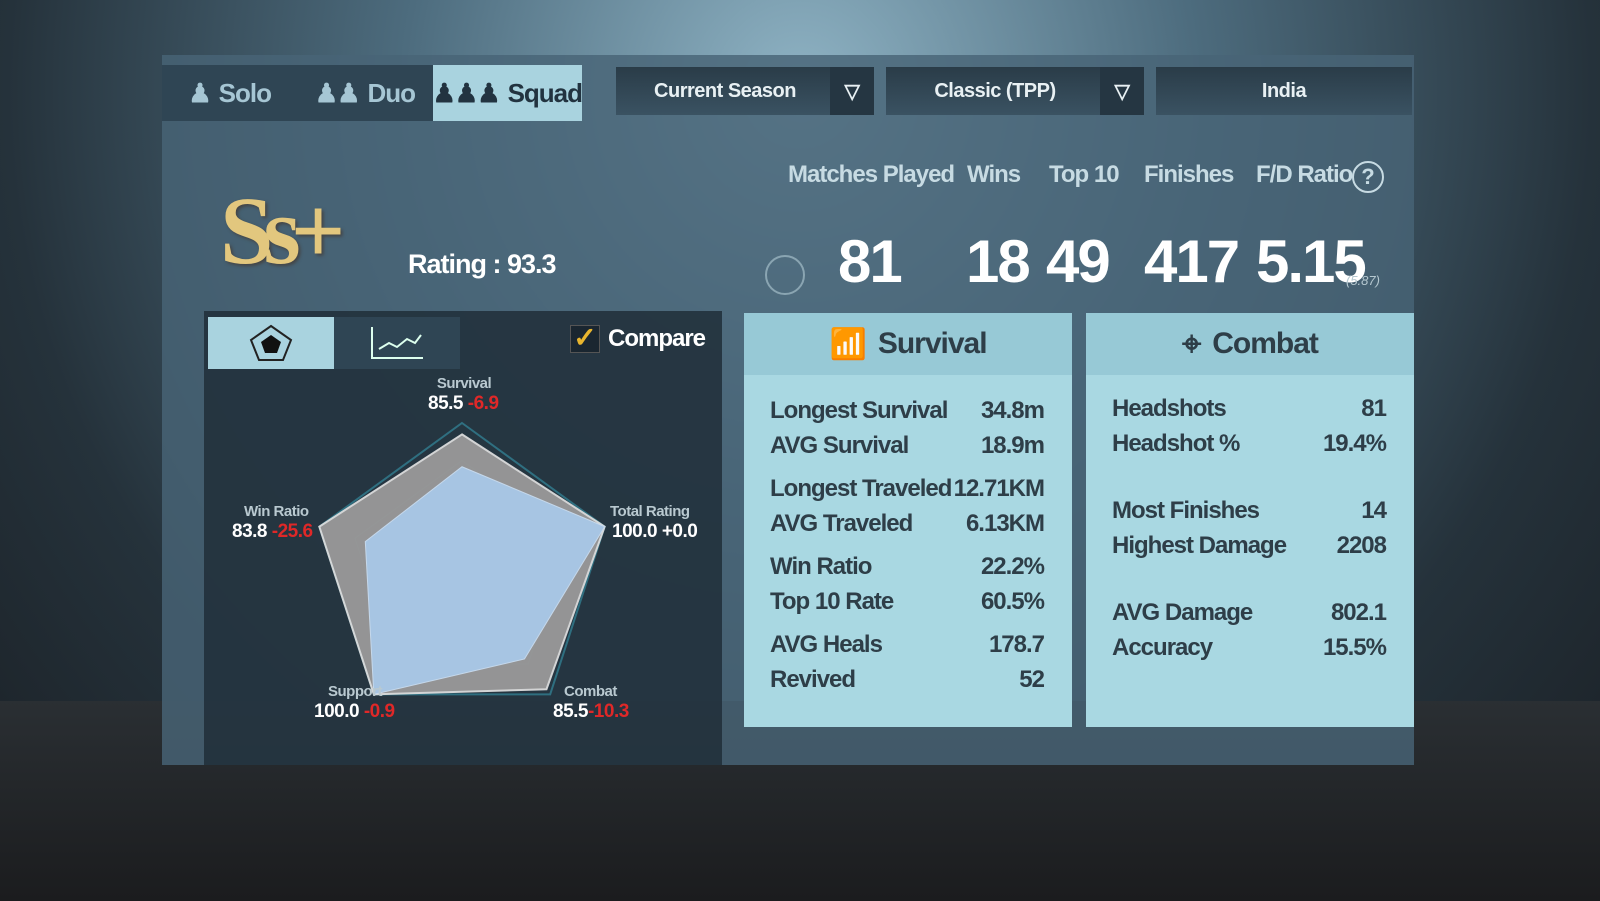 The height and width of the screenshot is (901, 1600). What do you see at coordinates (466, 92) in the screenshot?
I see `squad-people-icon: ♟♟♟` at bounding box center [466, 92].